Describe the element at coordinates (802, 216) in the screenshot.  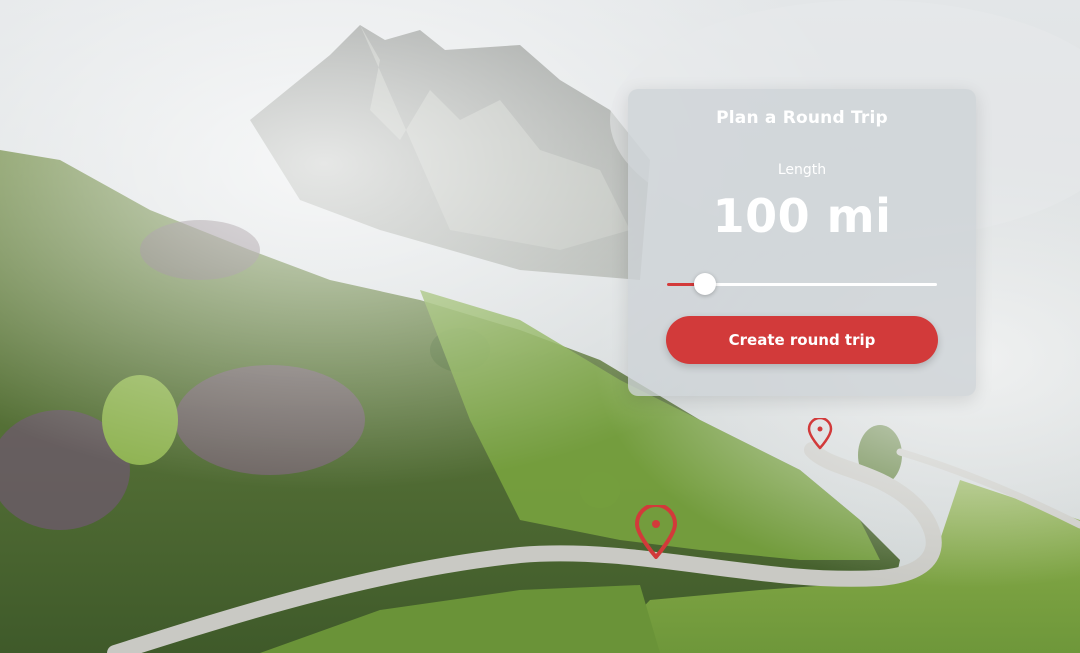
I see `length-value: 100 mi` at that location.